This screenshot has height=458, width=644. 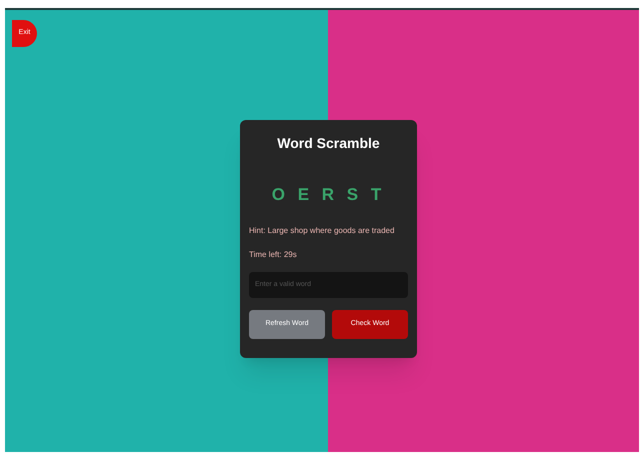 What do you see at coordinates (273, 254) in the screenshot?
I see `timer-text: Time left: 29s` at bounding box center [273, 254].